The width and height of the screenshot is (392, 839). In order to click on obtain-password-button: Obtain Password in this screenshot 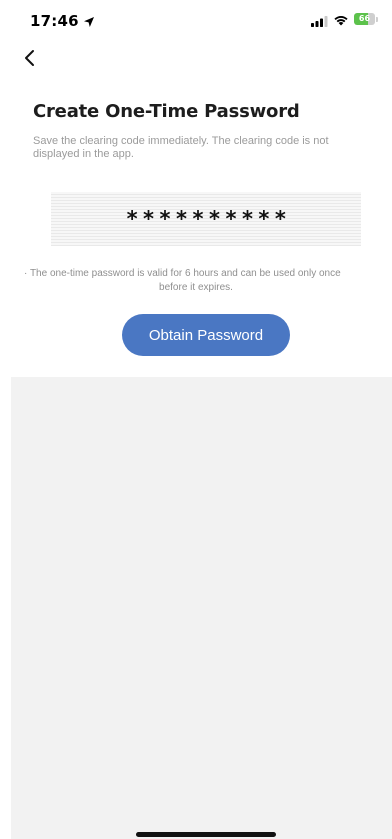, I will do `click(206, 335)`.